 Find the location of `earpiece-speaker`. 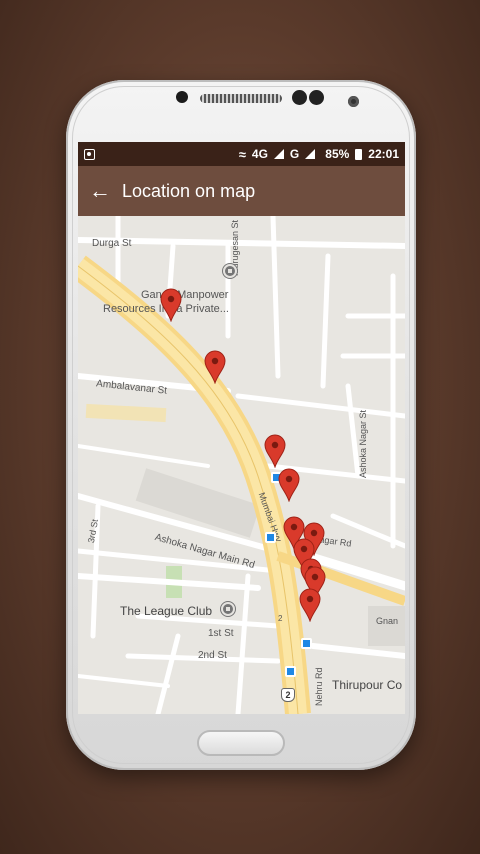

earpiece-speaker is located at coordinates (241, 98).